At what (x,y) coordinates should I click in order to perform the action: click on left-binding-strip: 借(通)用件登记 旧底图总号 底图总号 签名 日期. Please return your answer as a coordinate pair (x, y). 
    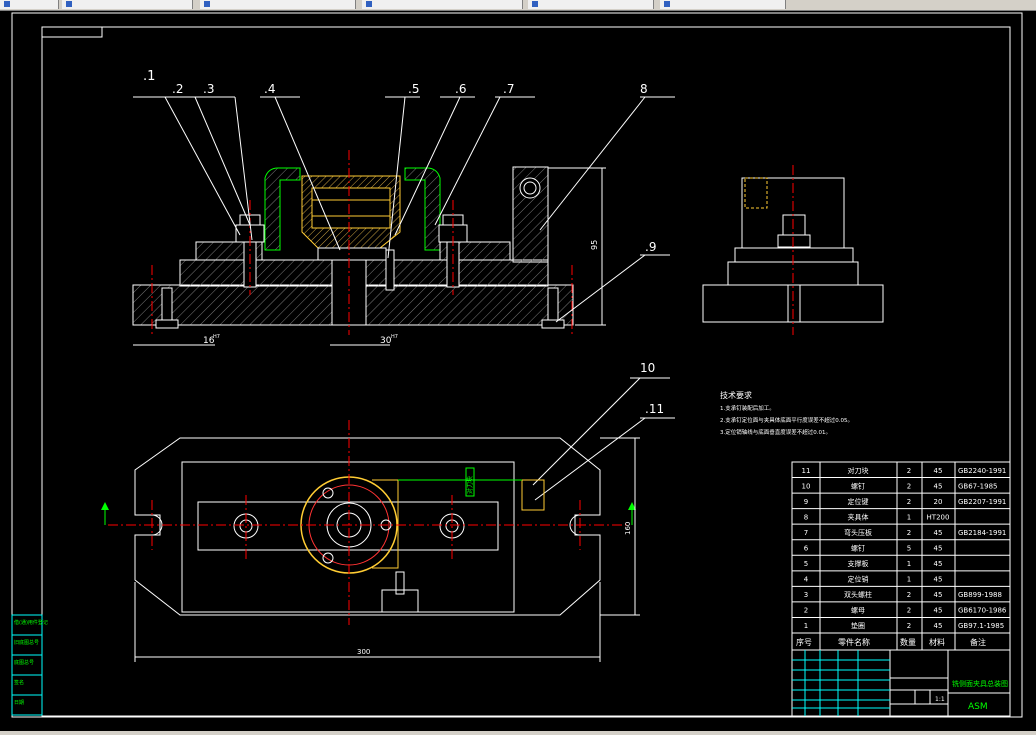
    Looking at the image, I should click on (29, 665).